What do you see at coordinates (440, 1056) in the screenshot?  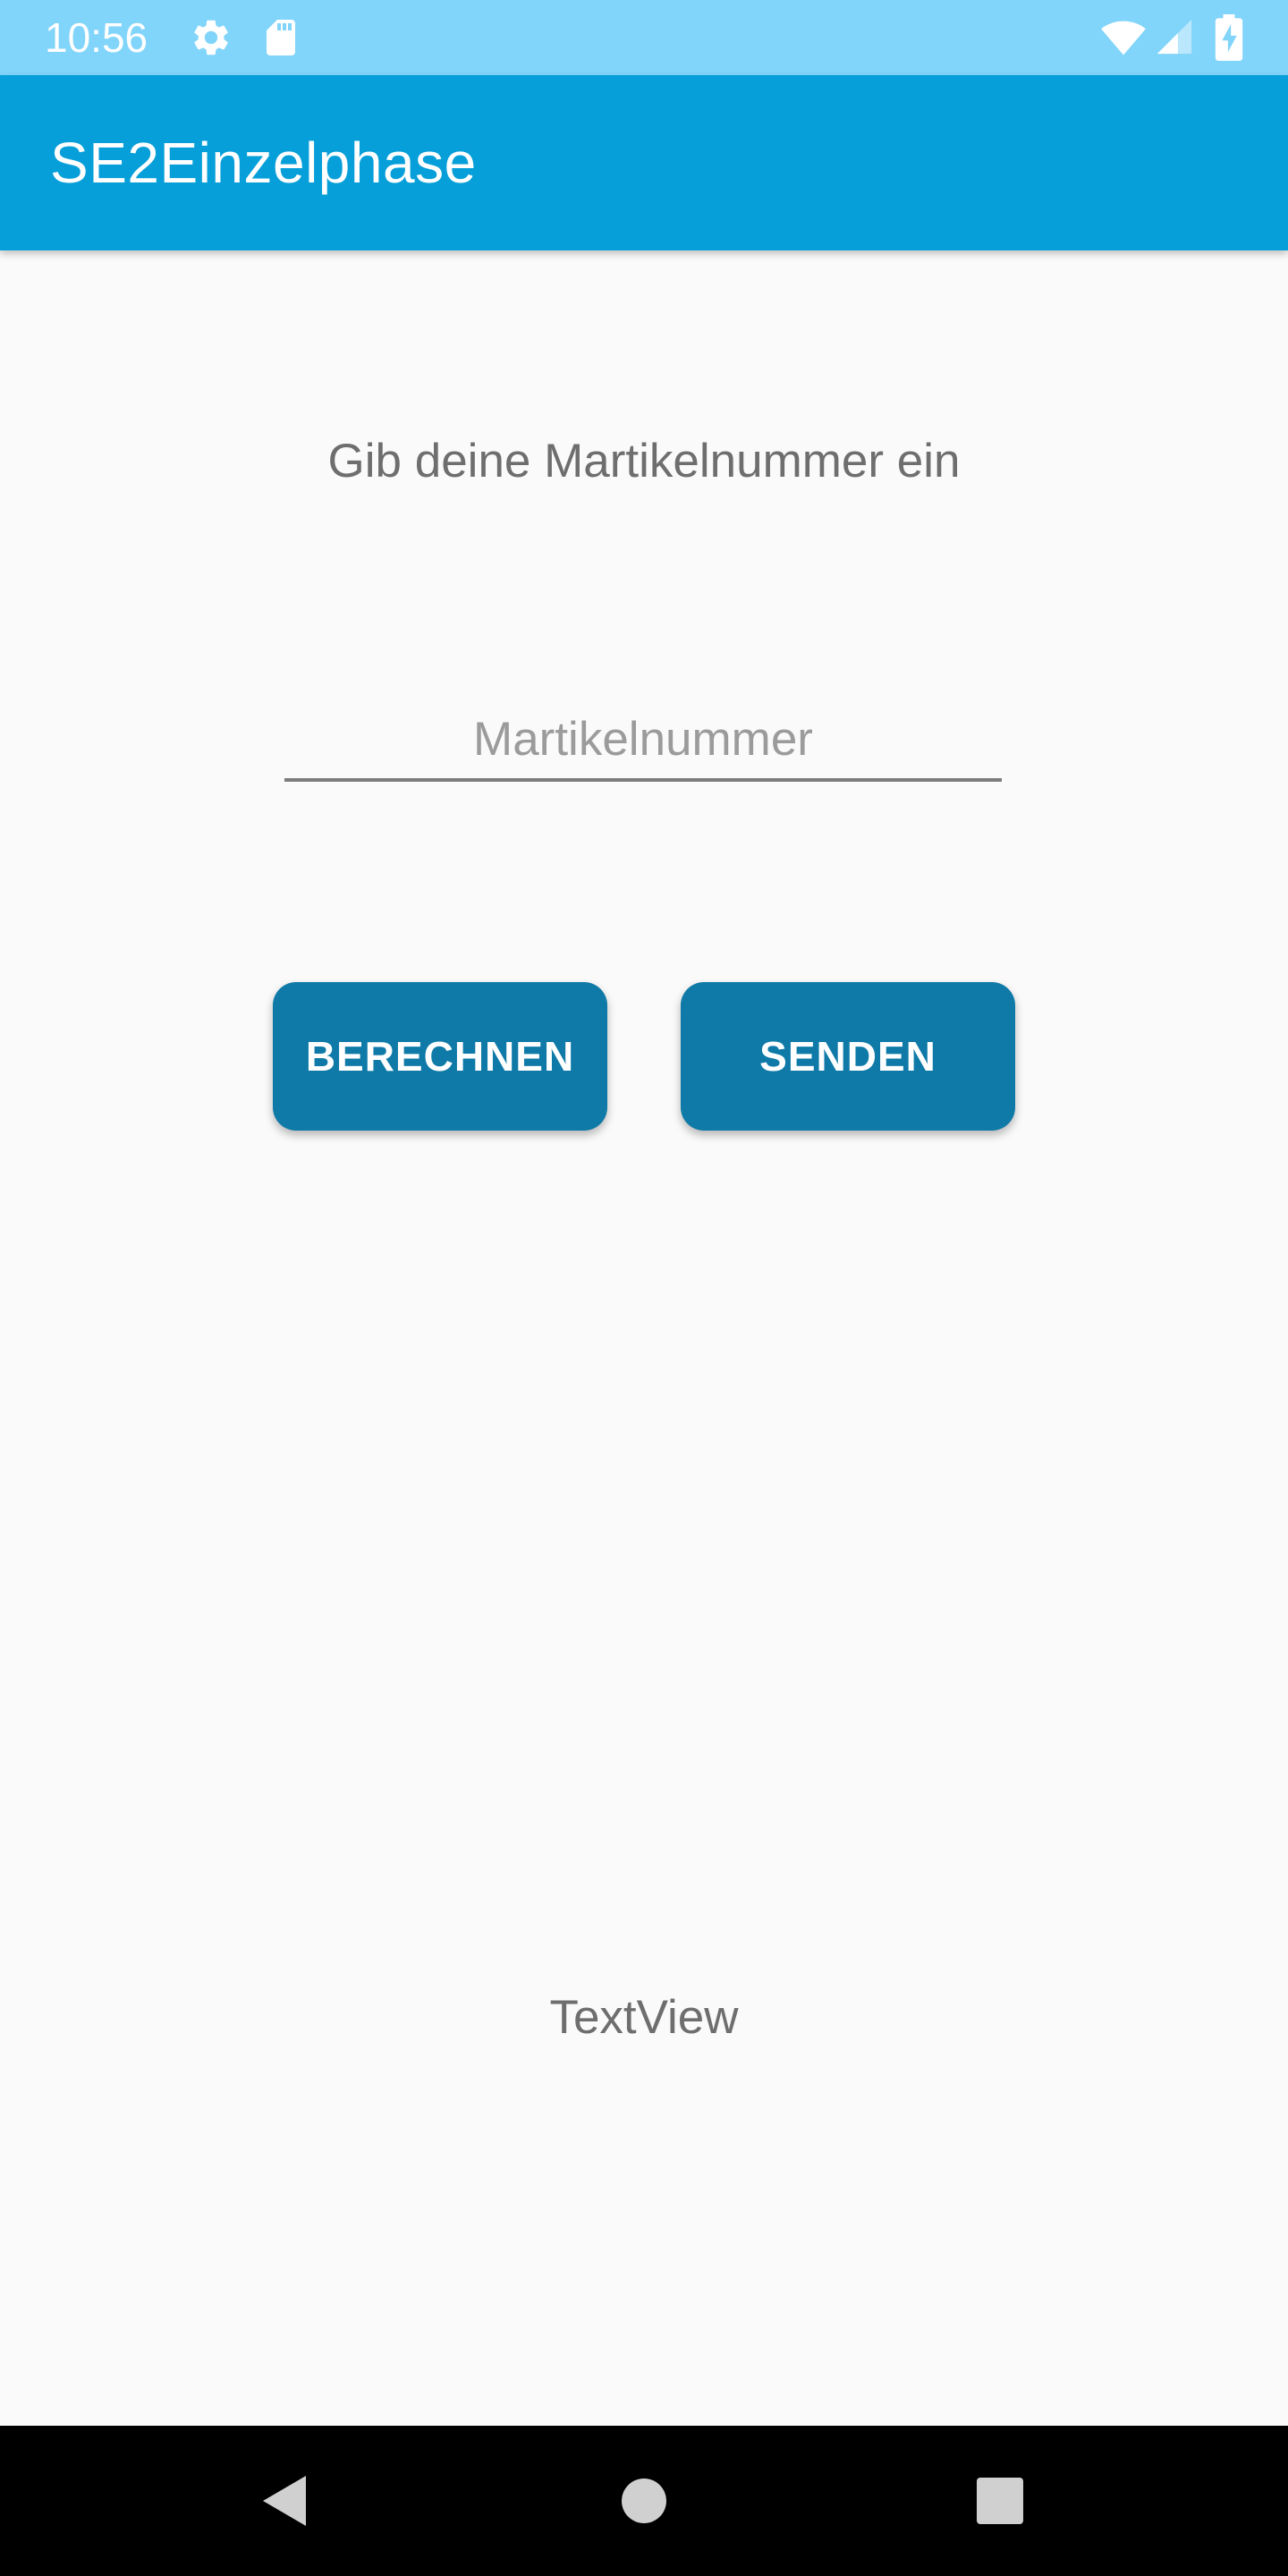 I see `calculate-button: BERECHNEN` at bounding box center [440, 1056].